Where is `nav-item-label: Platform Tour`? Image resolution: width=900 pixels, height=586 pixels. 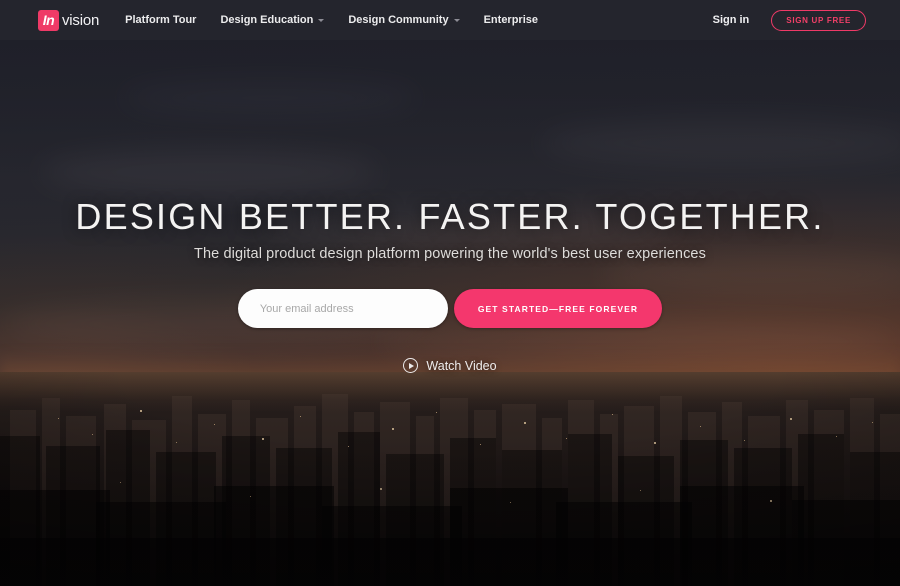 nav-item-label: Platform Tour is located at coordinates (161, 20).